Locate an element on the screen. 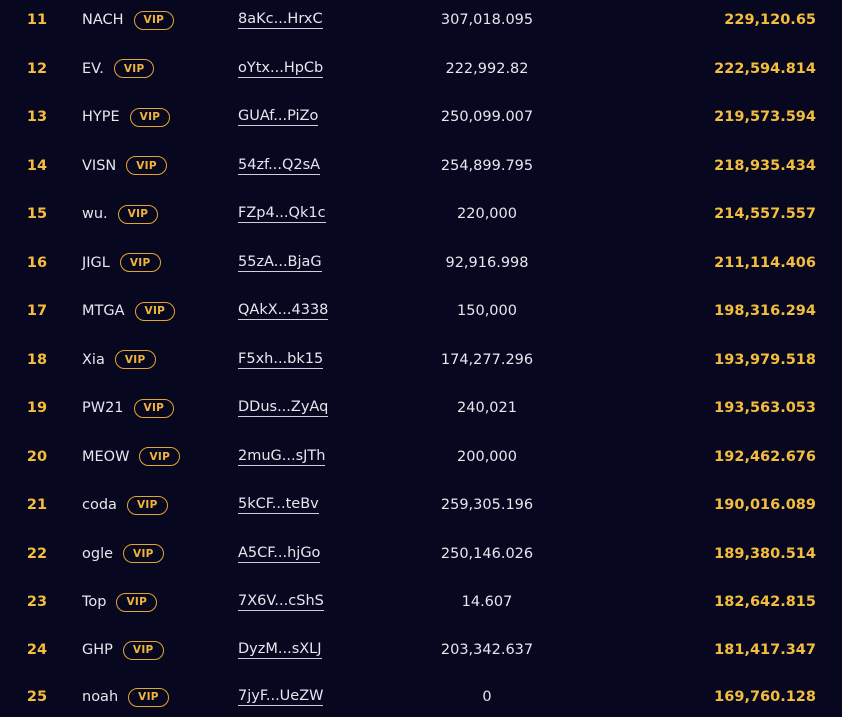  name-cell: MTGA VIP is located at coordinates (157, 311).